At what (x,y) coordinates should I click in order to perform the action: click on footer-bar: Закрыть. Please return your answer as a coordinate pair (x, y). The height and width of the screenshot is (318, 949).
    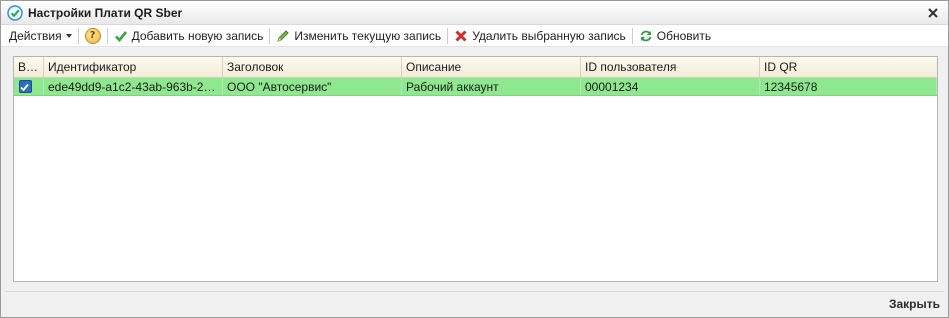
    Looking at the image, I should click on (474, 304).